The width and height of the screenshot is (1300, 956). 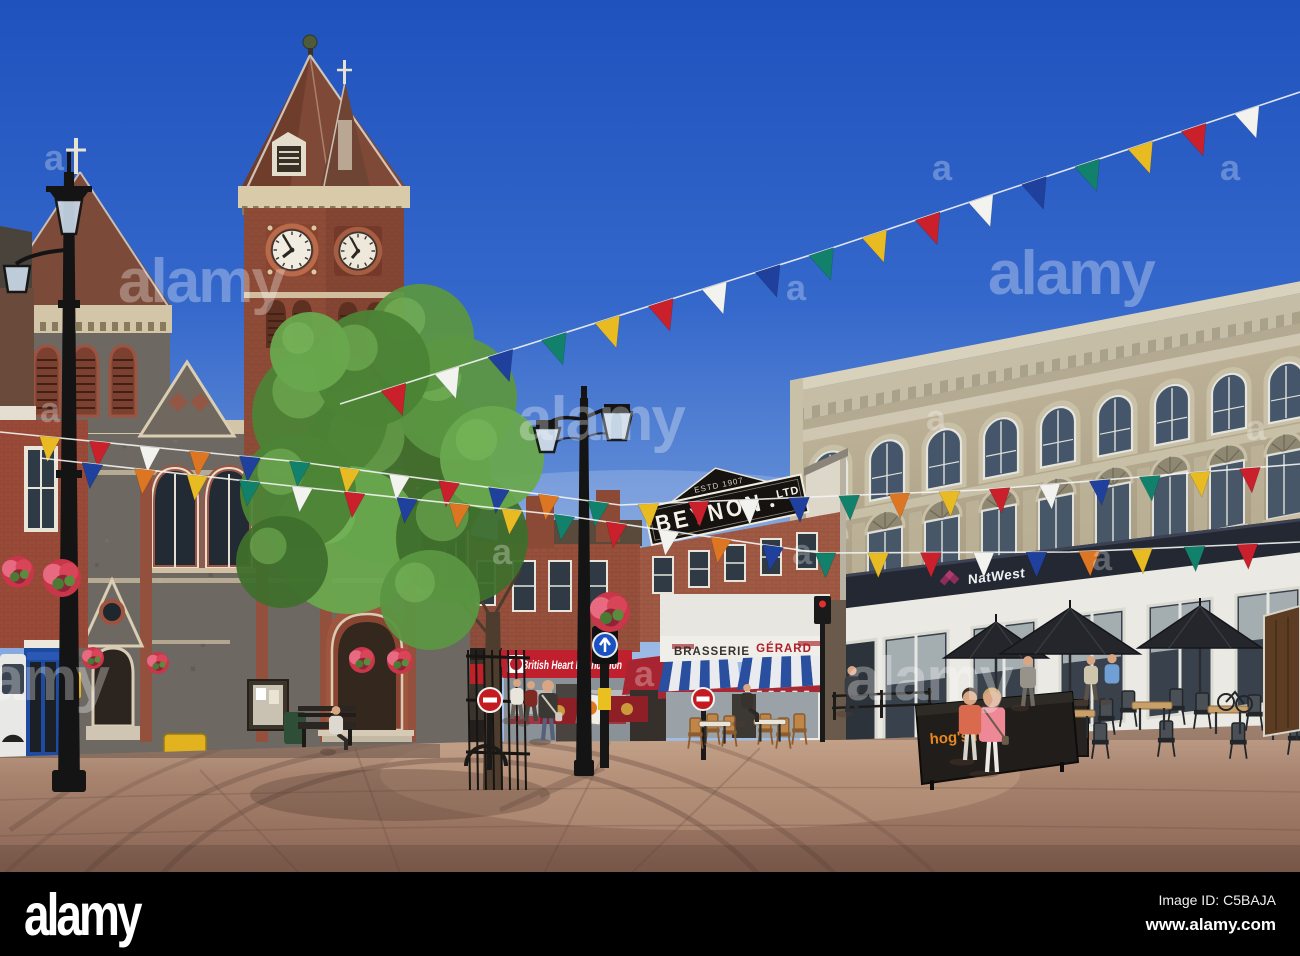 I want to click on brasserie-sign-word2: GÉRARD, so click(x=784, y=648).